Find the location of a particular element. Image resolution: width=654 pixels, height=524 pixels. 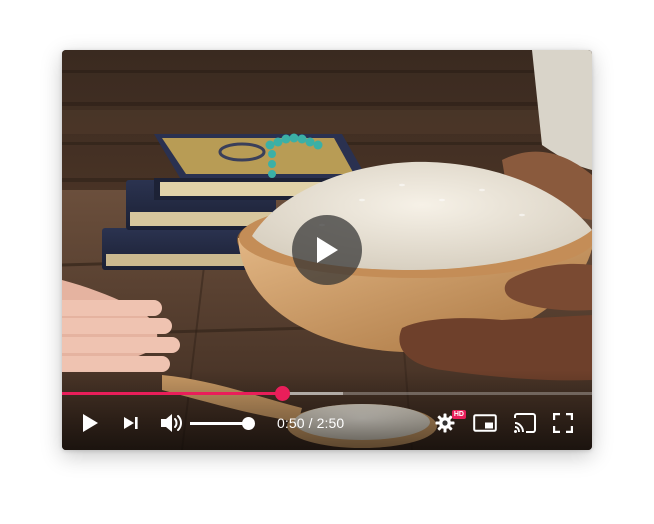

cast-button is located at coordinates (525, 423).